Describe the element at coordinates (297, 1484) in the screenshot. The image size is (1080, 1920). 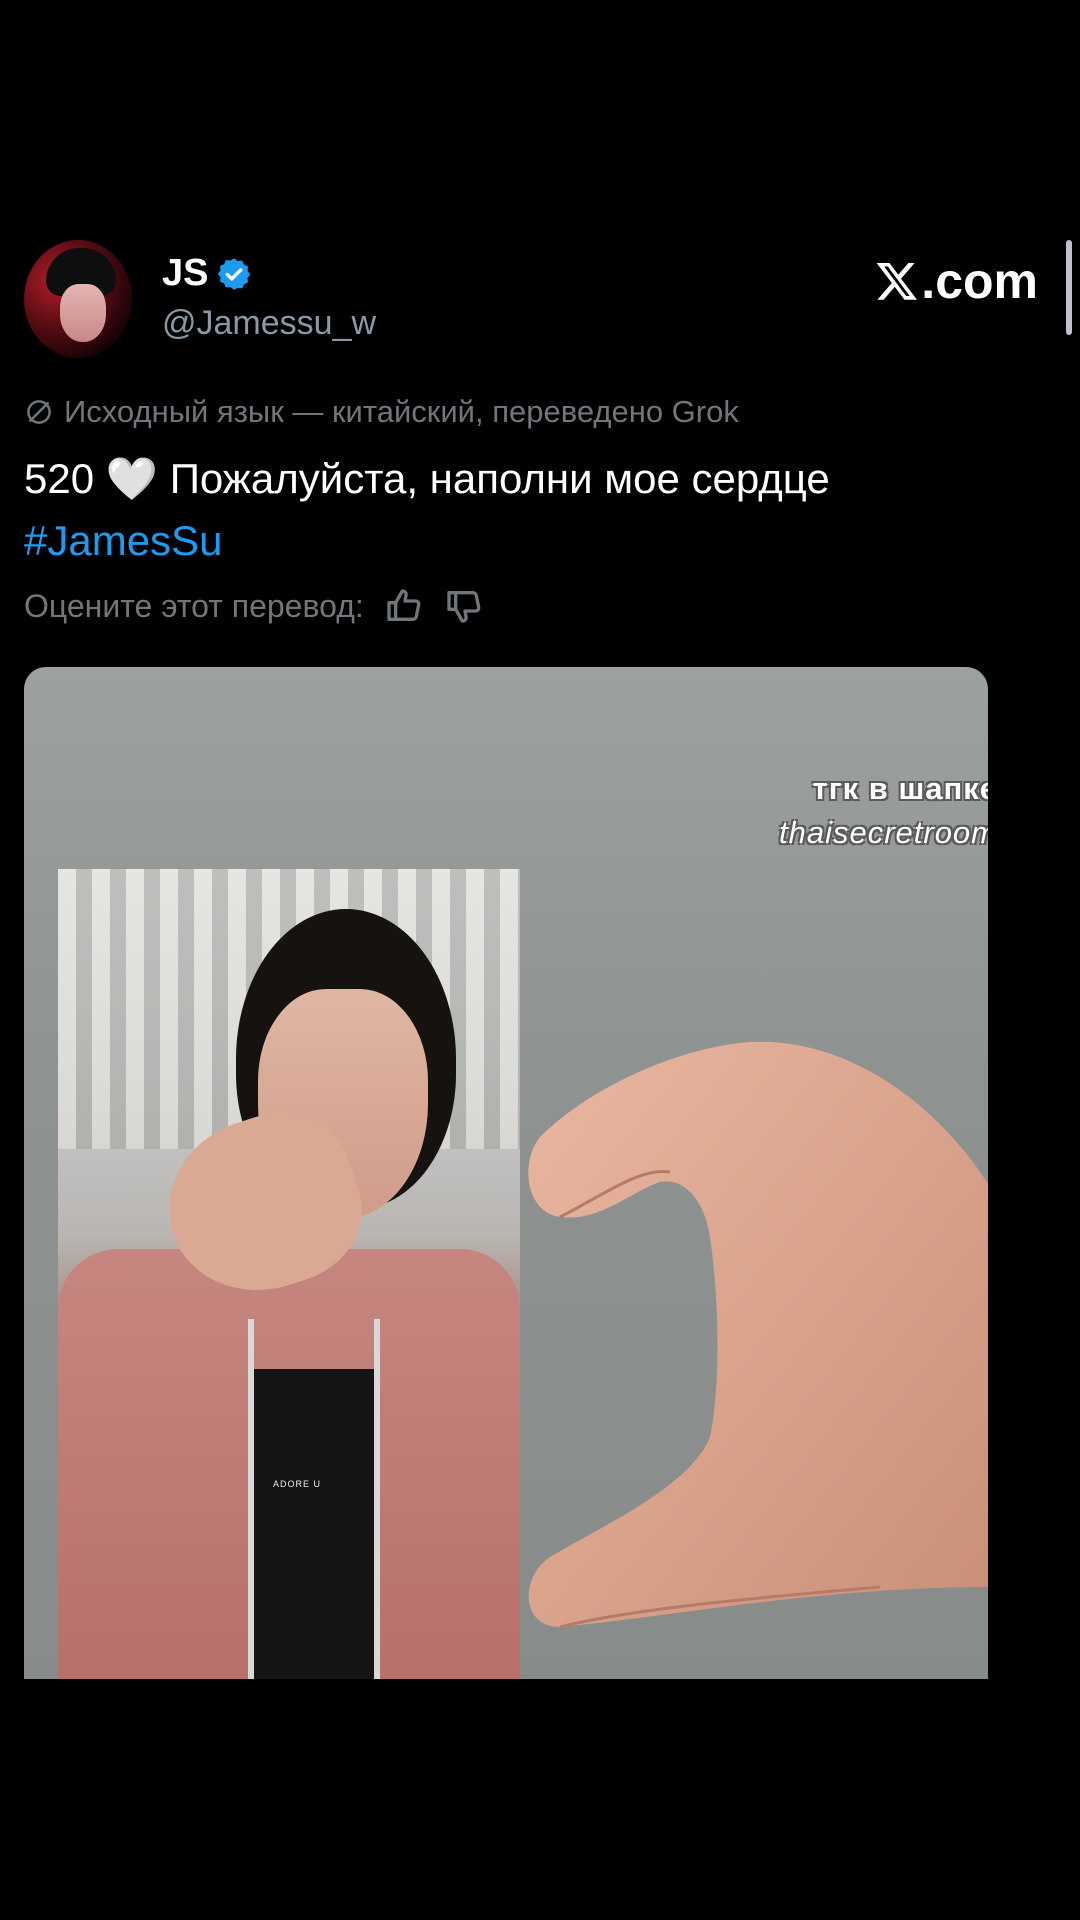
I see `photo-label: ADORE U` at that location.